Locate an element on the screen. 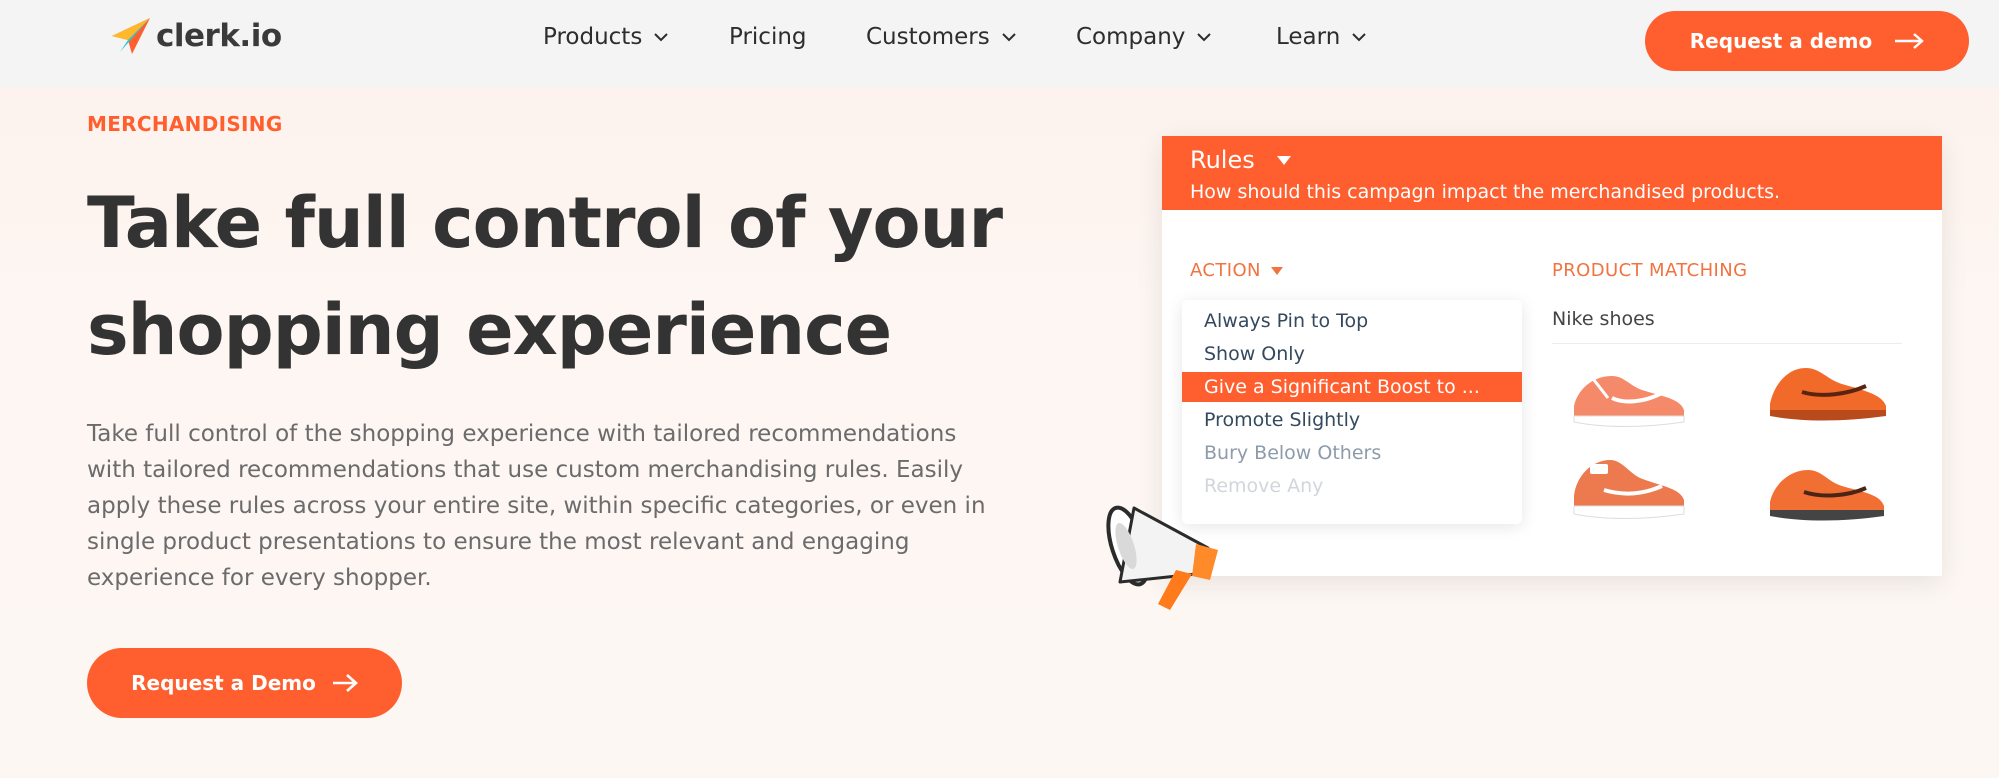  request-demo-label: Request a demo is located at coordinates (1781, 41).